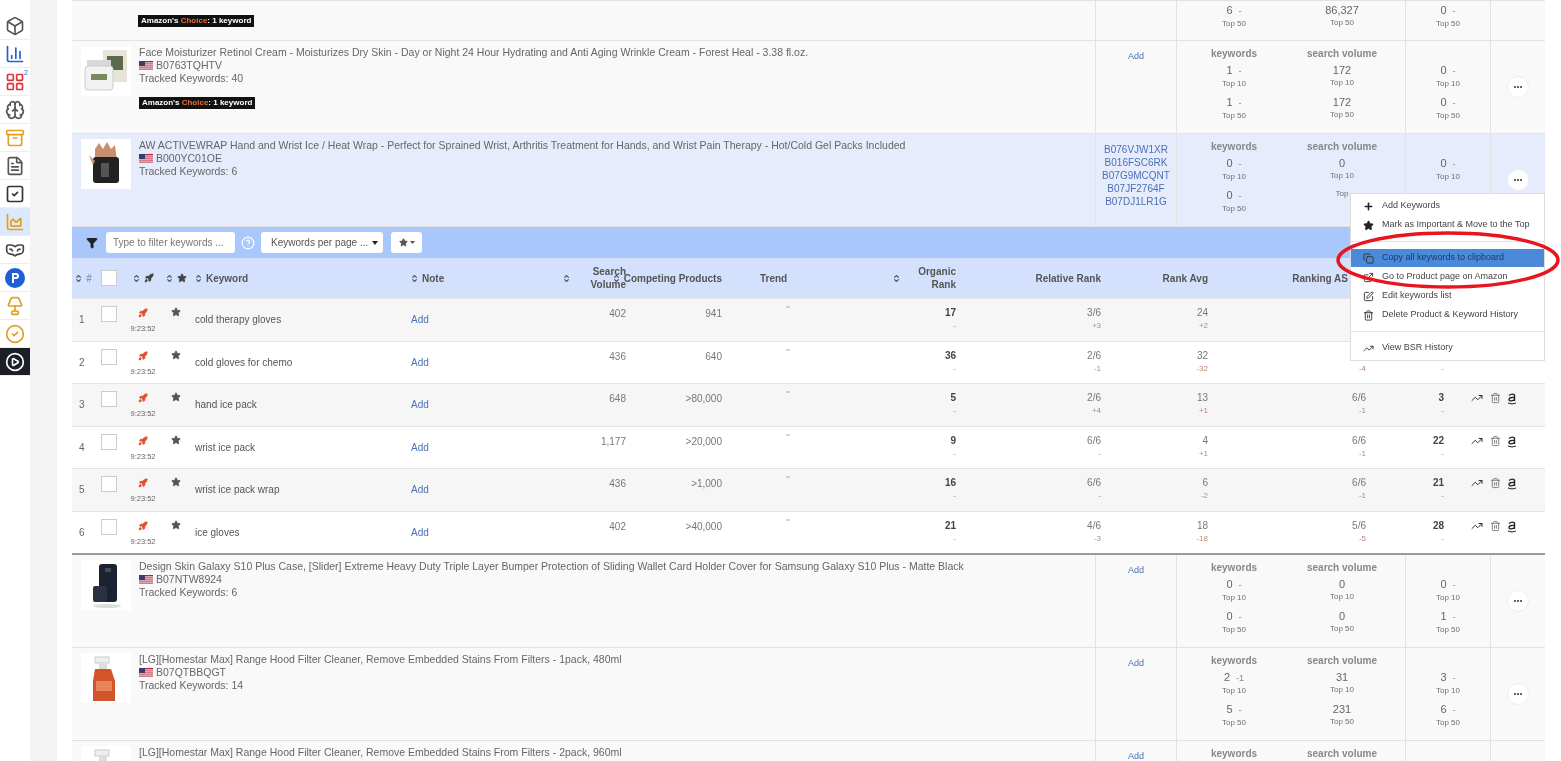 The image size is (1561, 761). What do you see at coordinates (1185, 278) in the screenshot?
I see `column-header: Rank Avg` at bounding box center [1185, 278].